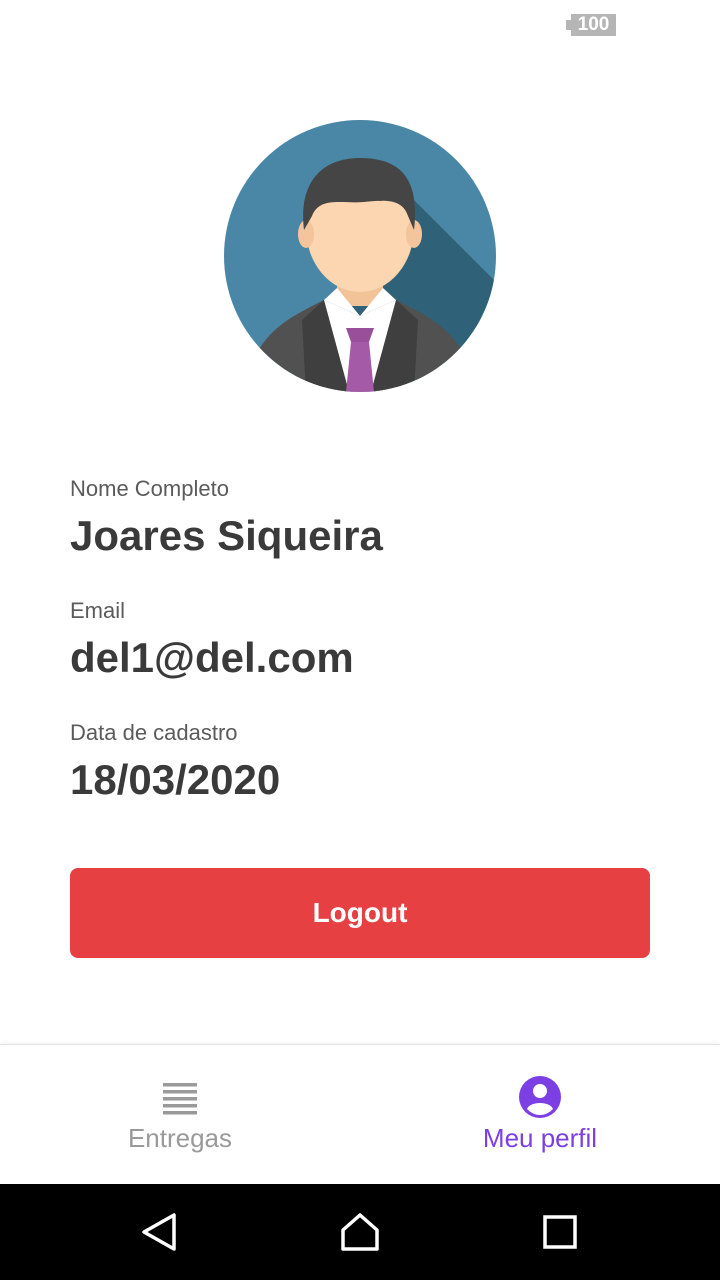 The height and width of the screenshot is (1280, 720). I want to click on home-icon, so click(360, 1232).